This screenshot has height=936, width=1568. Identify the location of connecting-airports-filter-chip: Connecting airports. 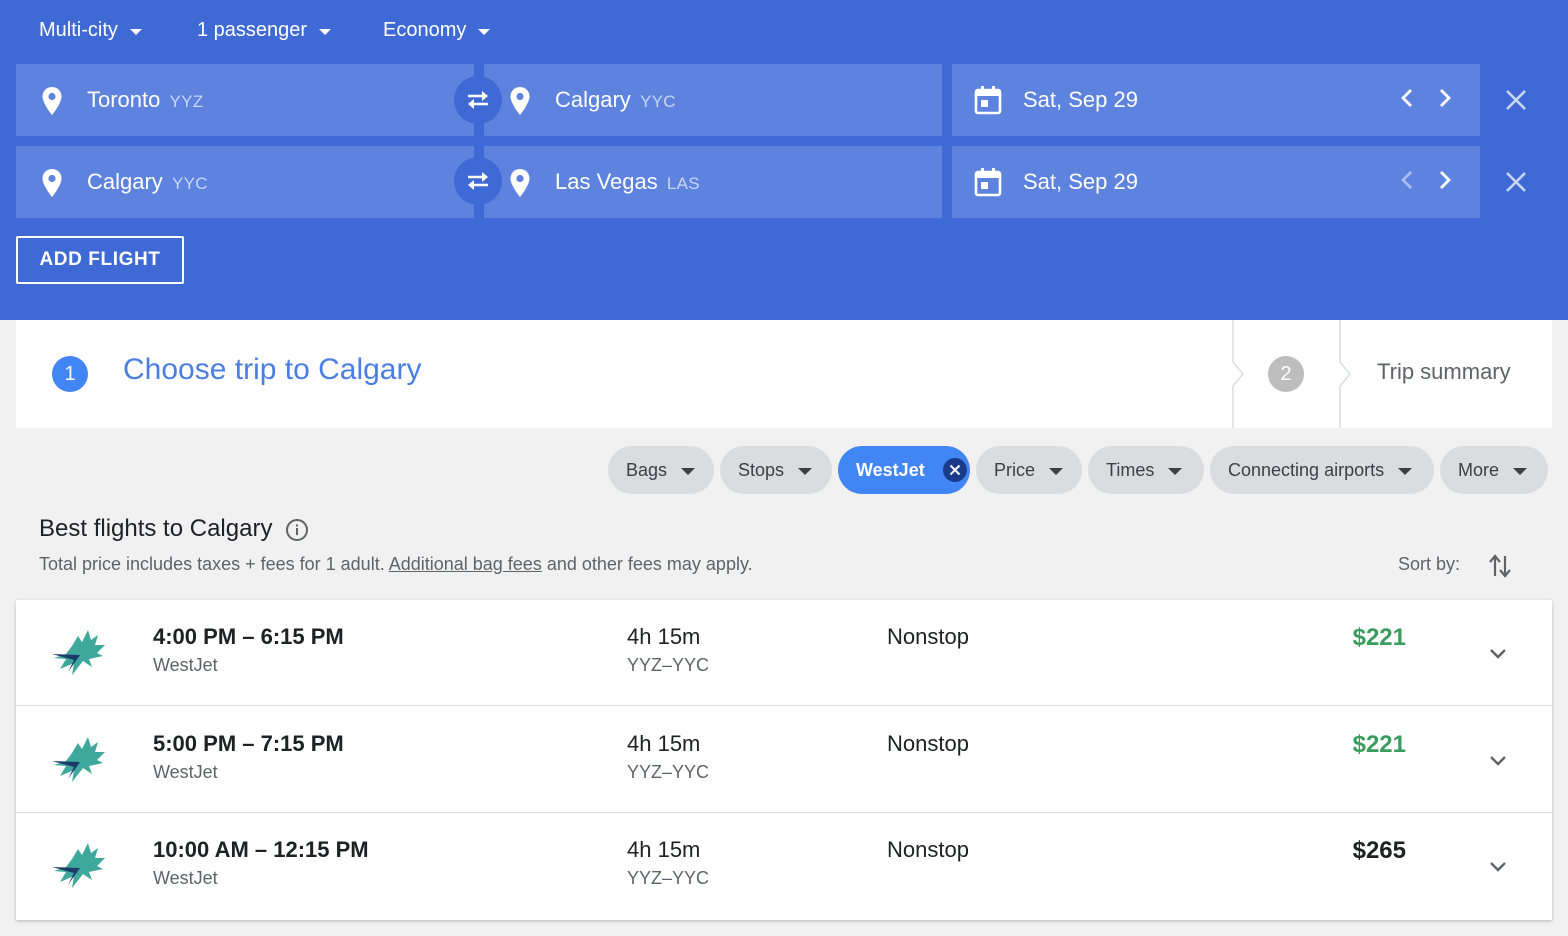
(1322, 470).